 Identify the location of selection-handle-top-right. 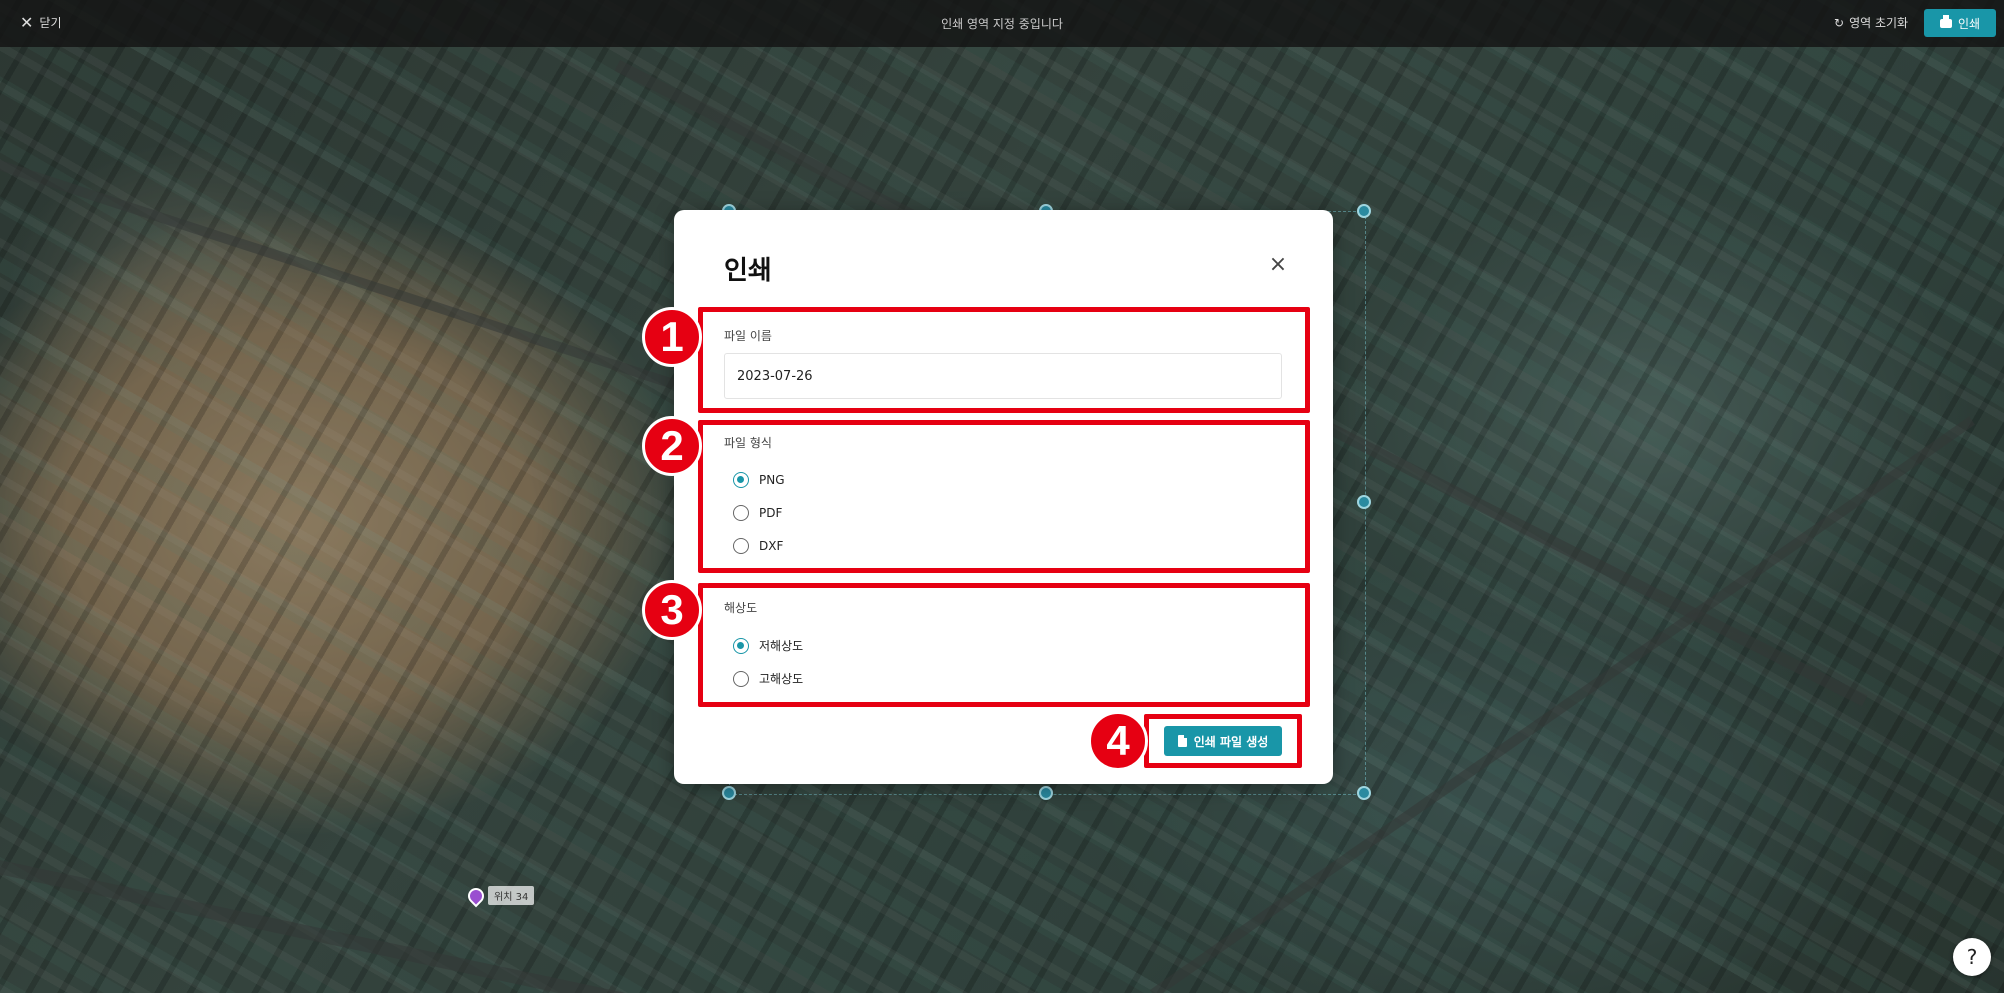
(1364, 211).